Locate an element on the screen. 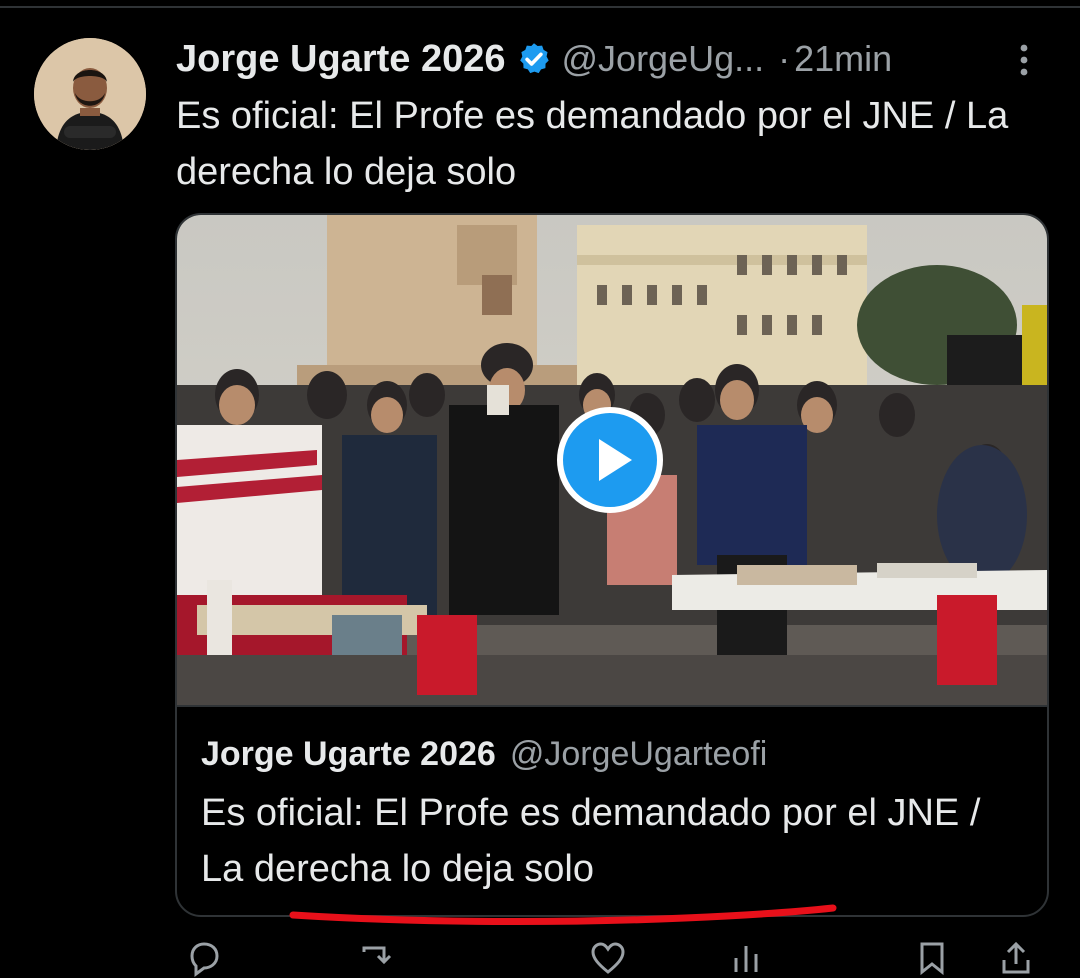  play-button is located at coordinates (610, 460).